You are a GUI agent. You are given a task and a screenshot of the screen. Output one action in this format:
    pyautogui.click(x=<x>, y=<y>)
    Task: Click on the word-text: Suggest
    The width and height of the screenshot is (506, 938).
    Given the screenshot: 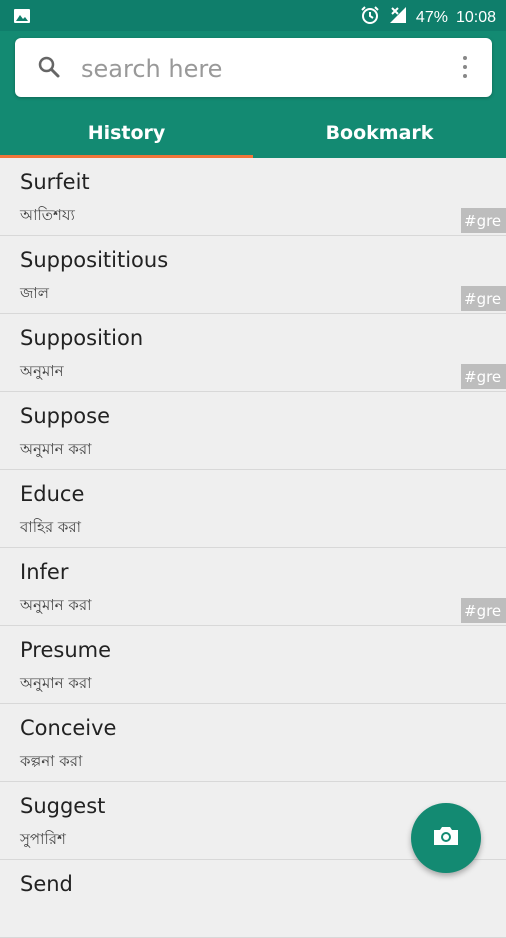 What is the action you would take?
    pyautogui.click(x=63, y=806)
    